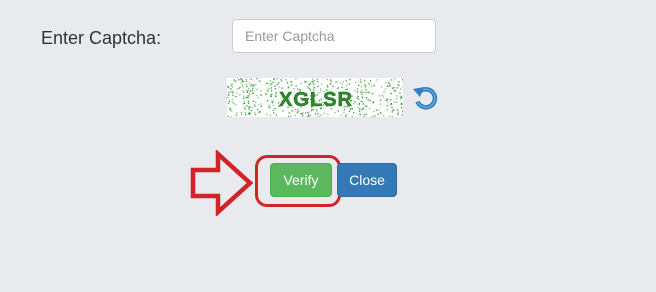 The image size is (656, 292). Describe the element at coordinates (301, 180) in the screenshot. I see `verify-button: Verify` at that location.